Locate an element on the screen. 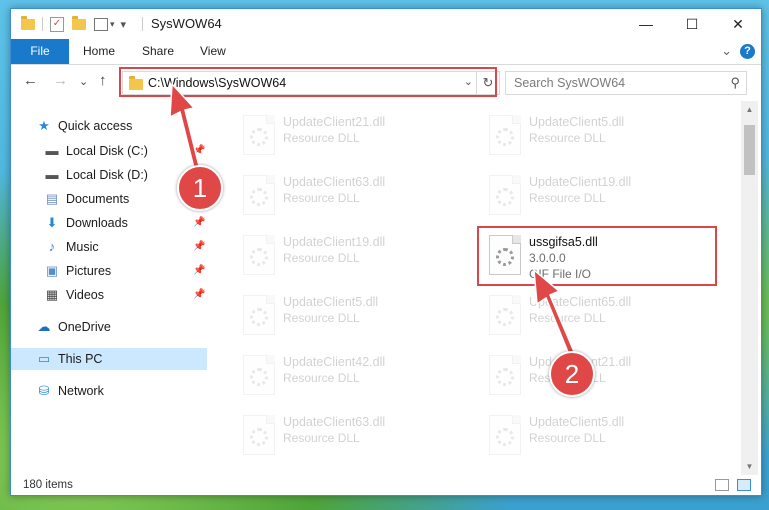 This screenshot has height=510, width=769. step-1-badge: 1 is located at coordinates (200, 188).